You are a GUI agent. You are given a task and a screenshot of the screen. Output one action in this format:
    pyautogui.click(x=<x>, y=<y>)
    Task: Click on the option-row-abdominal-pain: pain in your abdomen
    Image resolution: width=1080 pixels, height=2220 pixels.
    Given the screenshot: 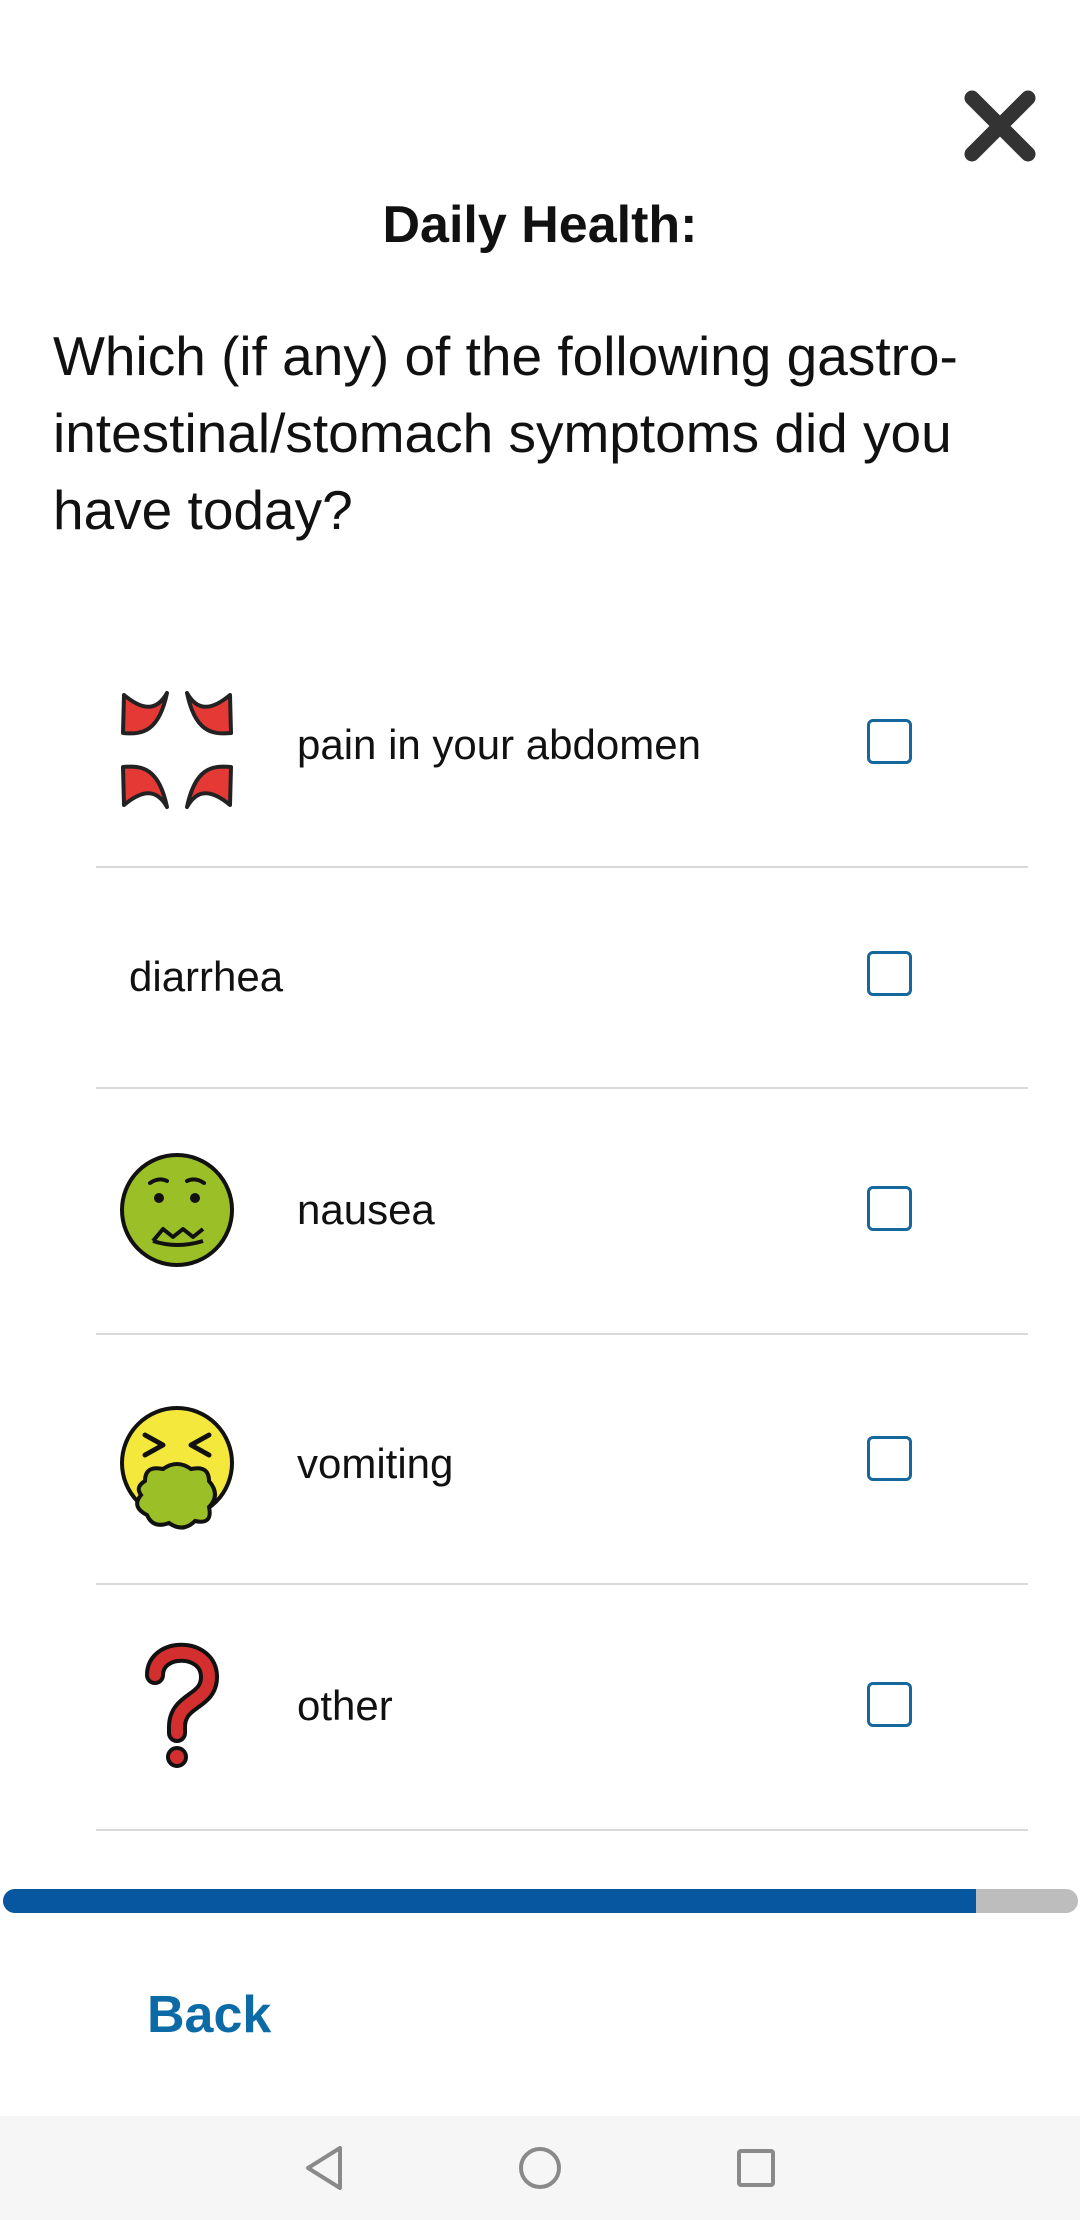 What is the action you would take?
    pyautogui.click(x=562, y=759)
    